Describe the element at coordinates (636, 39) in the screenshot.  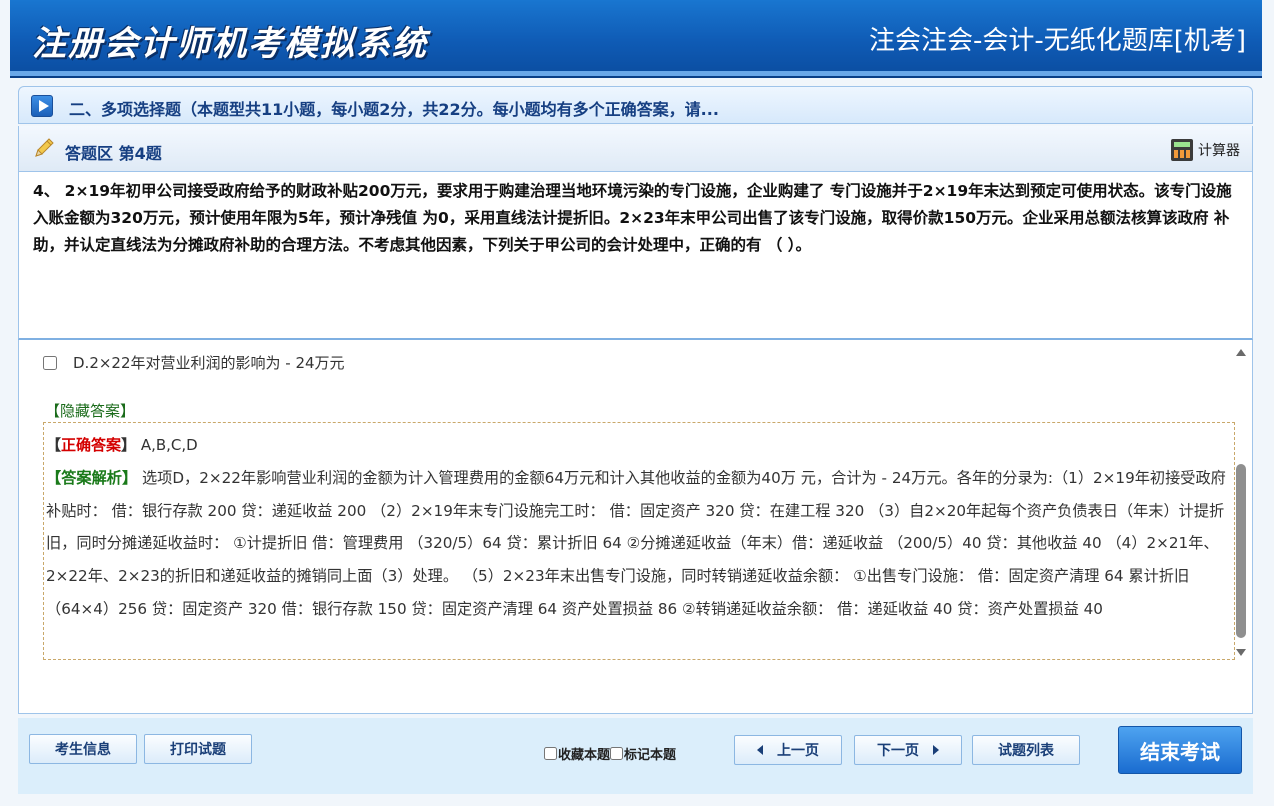
I see `app-header: 注册会计师机考模拟系统 注会注会-会计-无纸化题库[机考]` at that location.